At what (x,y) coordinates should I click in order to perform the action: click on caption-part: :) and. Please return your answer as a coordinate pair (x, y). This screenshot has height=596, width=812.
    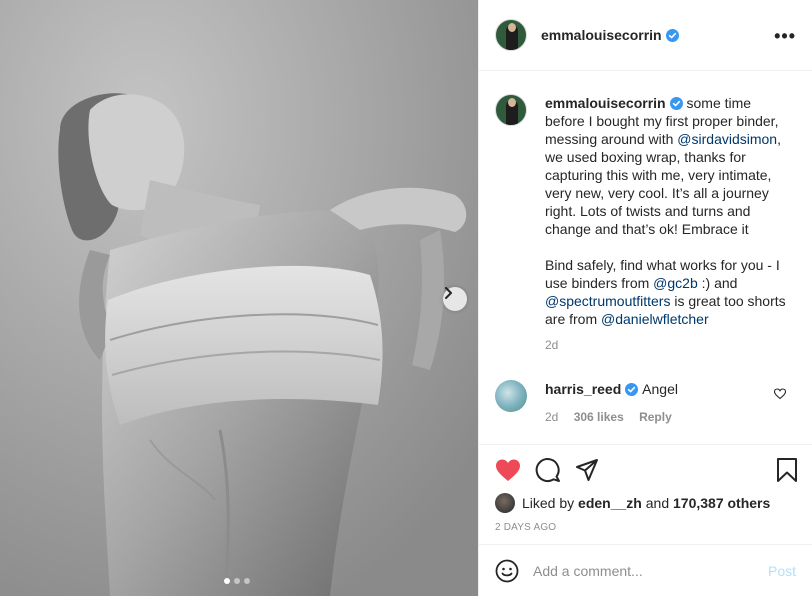
    Looking at the image, I should click on (717, 283).